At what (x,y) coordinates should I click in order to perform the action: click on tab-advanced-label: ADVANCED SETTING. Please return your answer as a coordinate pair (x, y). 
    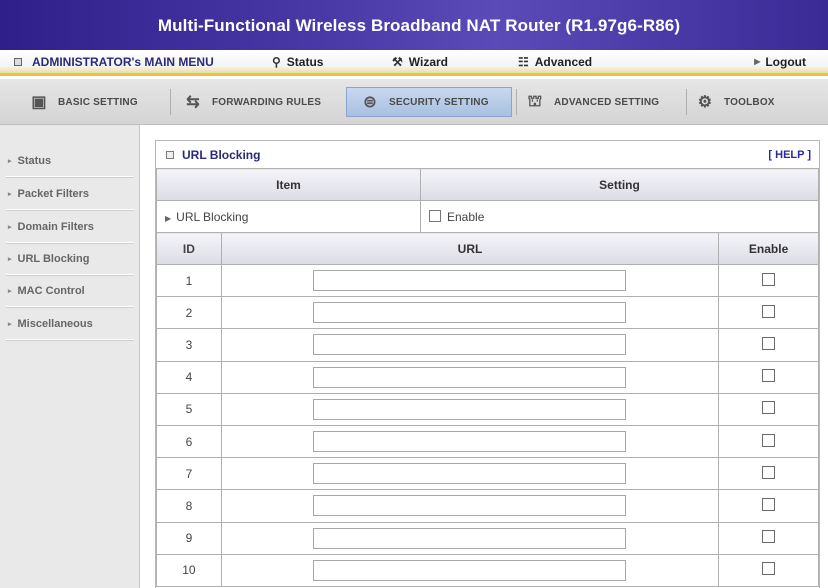
    Looking at the image, I should click on (607, 102).